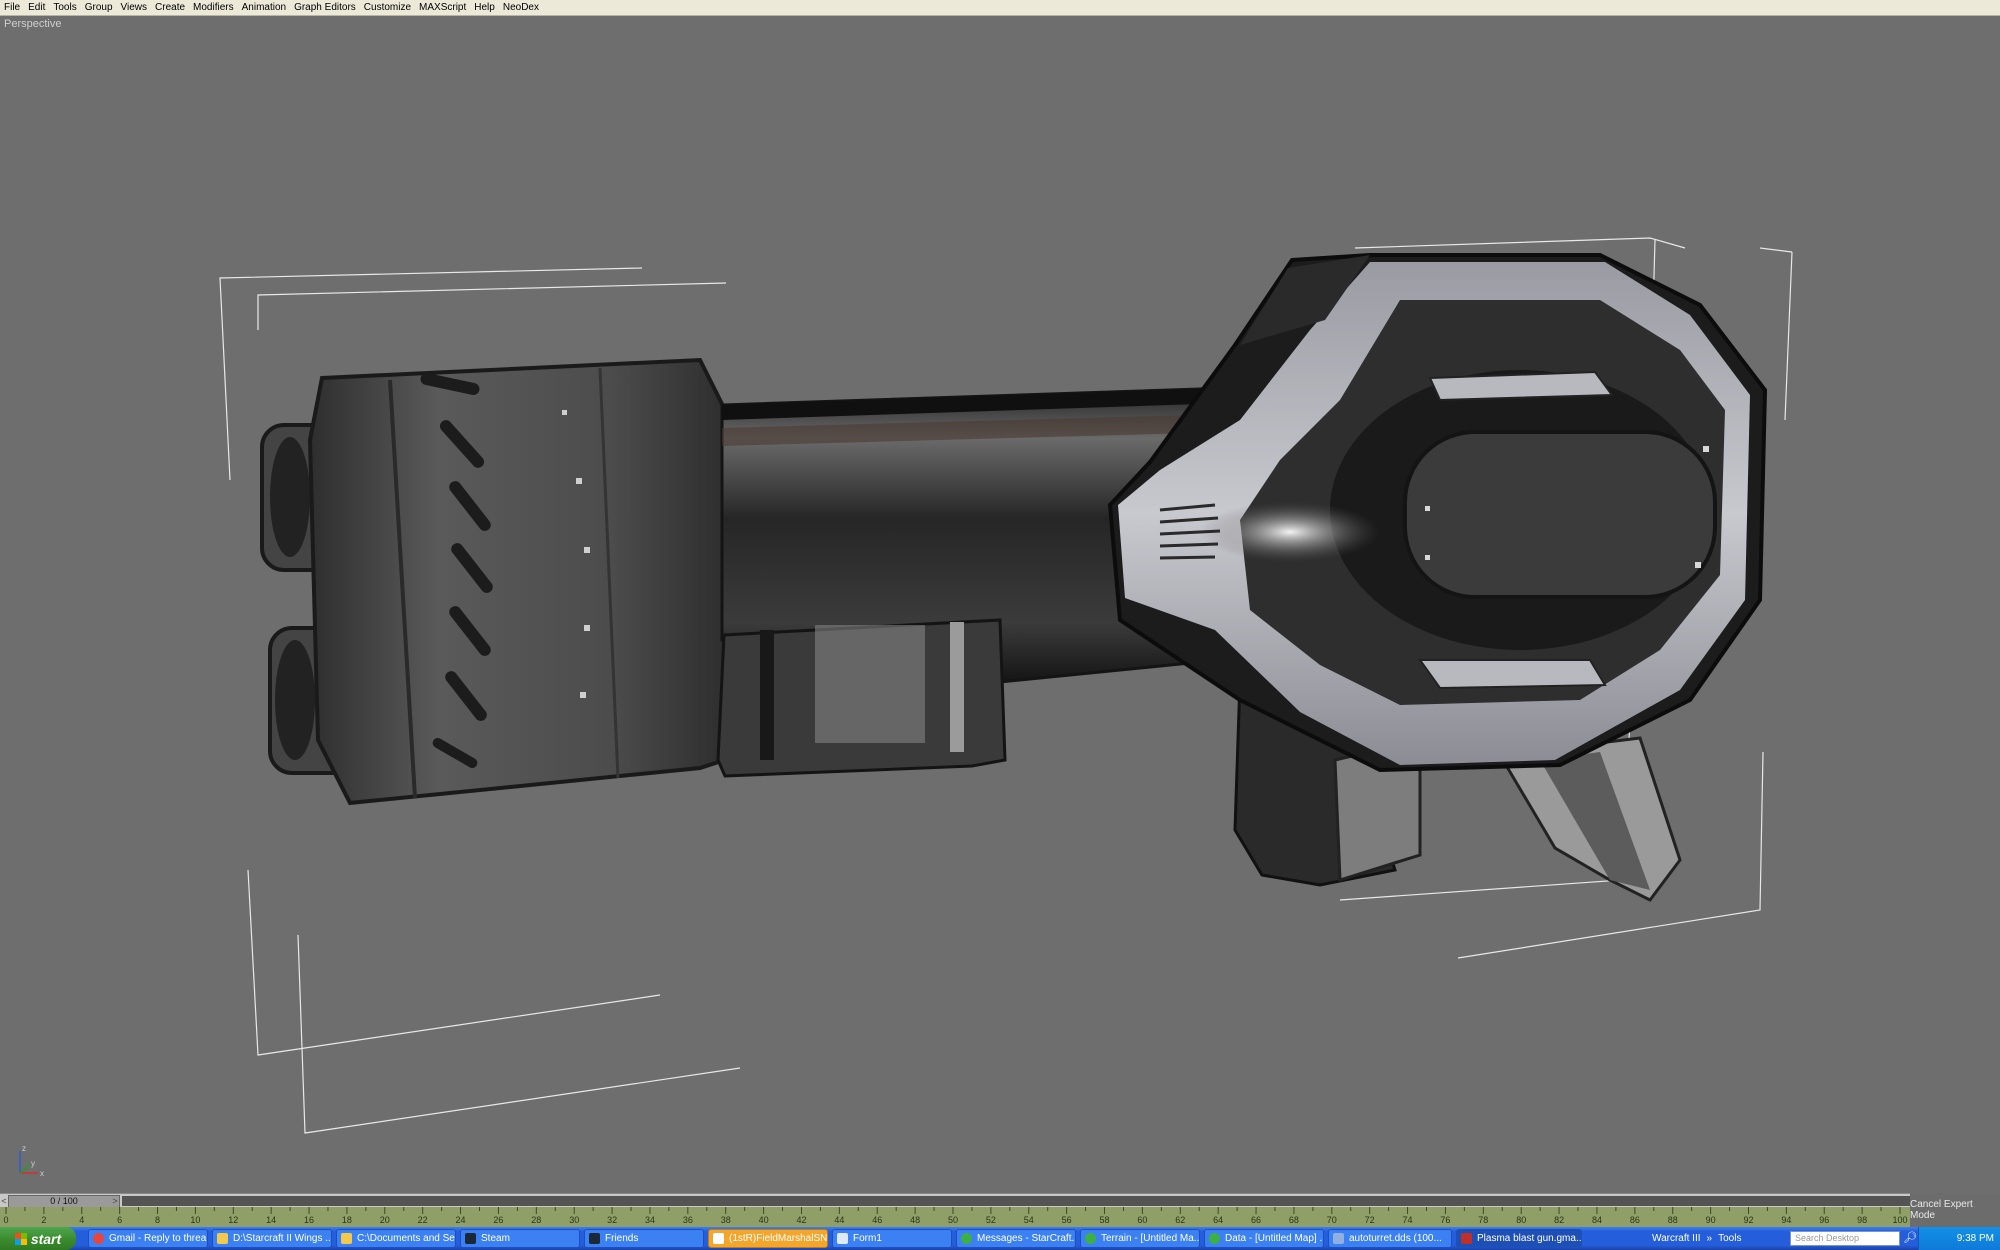 Image resolution: width=2000 pixels, height=1250 pixels. Describe the element at coordinates (1597, 1220) in the screenshot. I see `ruler-tick-label: 84` at that location.